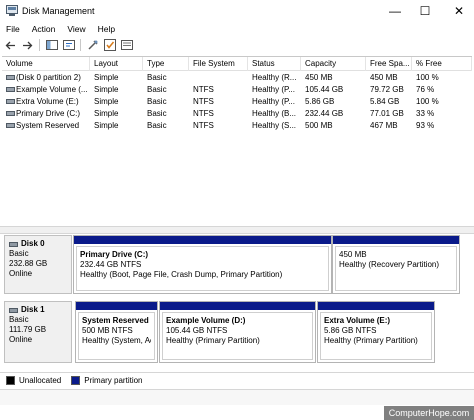  I want to click on menu-file: File, so click(13, 29).